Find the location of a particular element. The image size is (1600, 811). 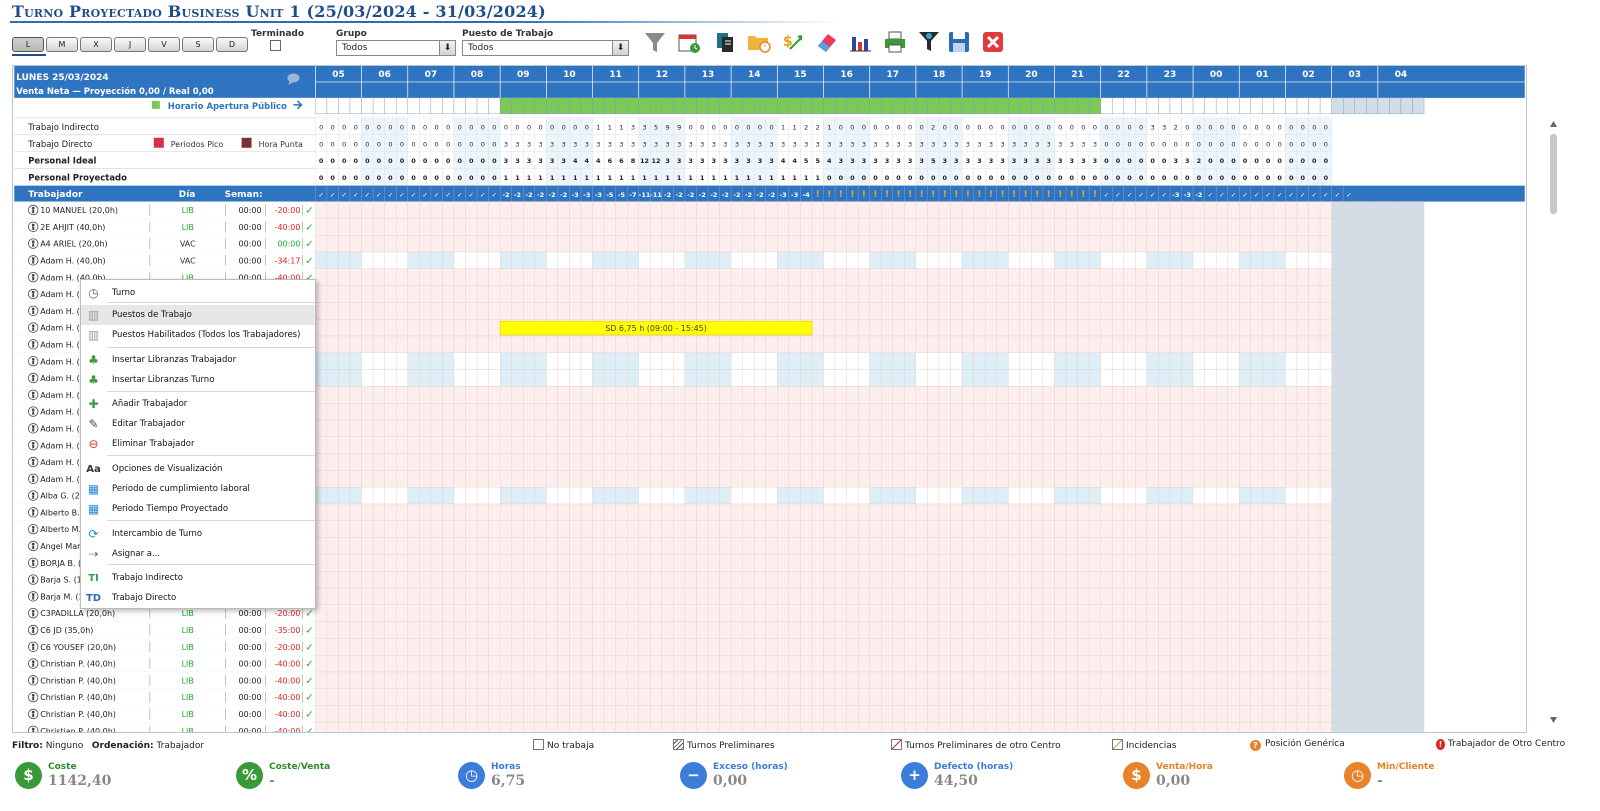

worker-name: Adam H. (4 is located at coordinates (62, 378).